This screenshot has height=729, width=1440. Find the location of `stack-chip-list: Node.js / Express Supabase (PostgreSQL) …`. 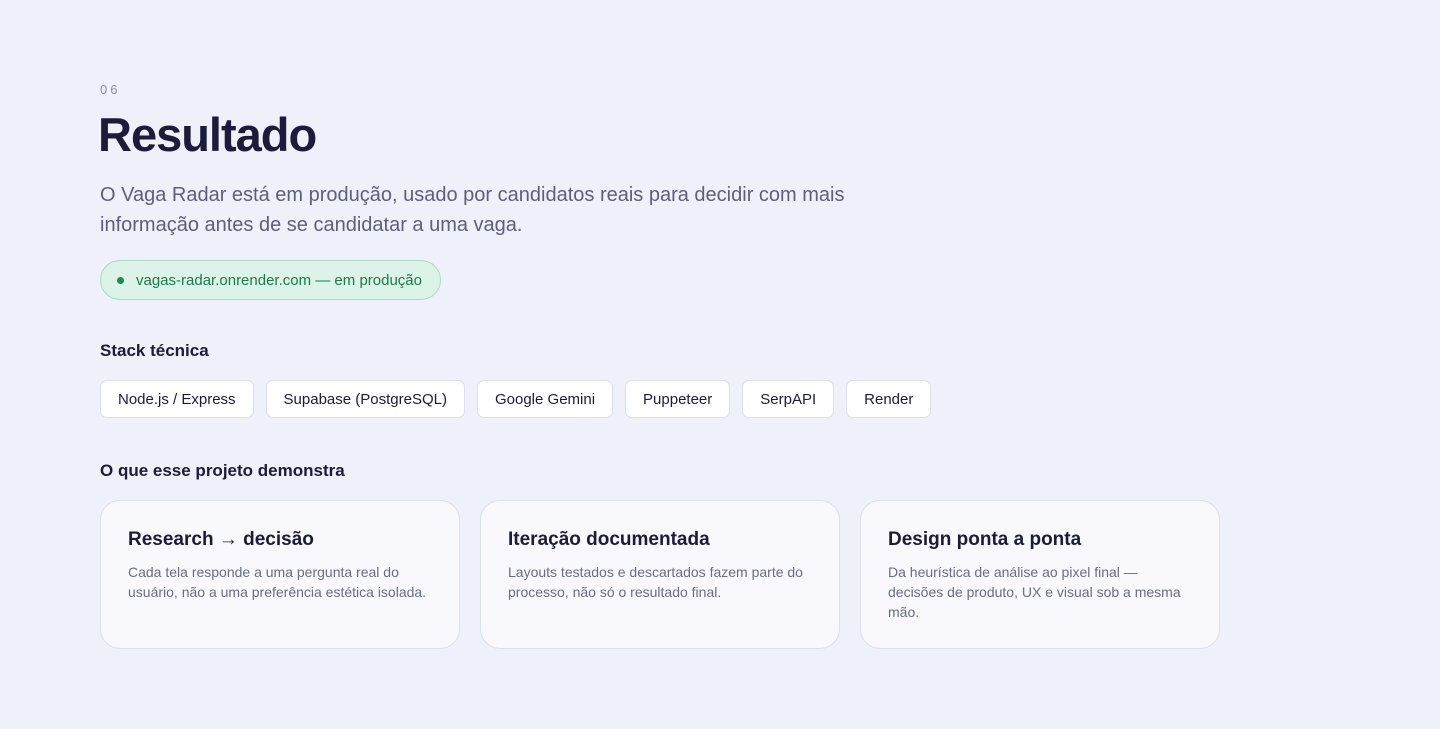

stack-chip-list: Node.js / Express Supabase (PostgreSQL) … is located at coordinates (516, 399).